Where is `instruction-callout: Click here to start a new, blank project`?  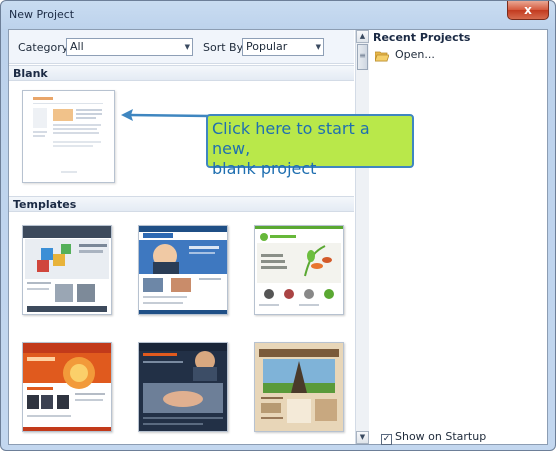
instruction-callout: Click here to start a new, blank project is located at coordinates (310, 146).